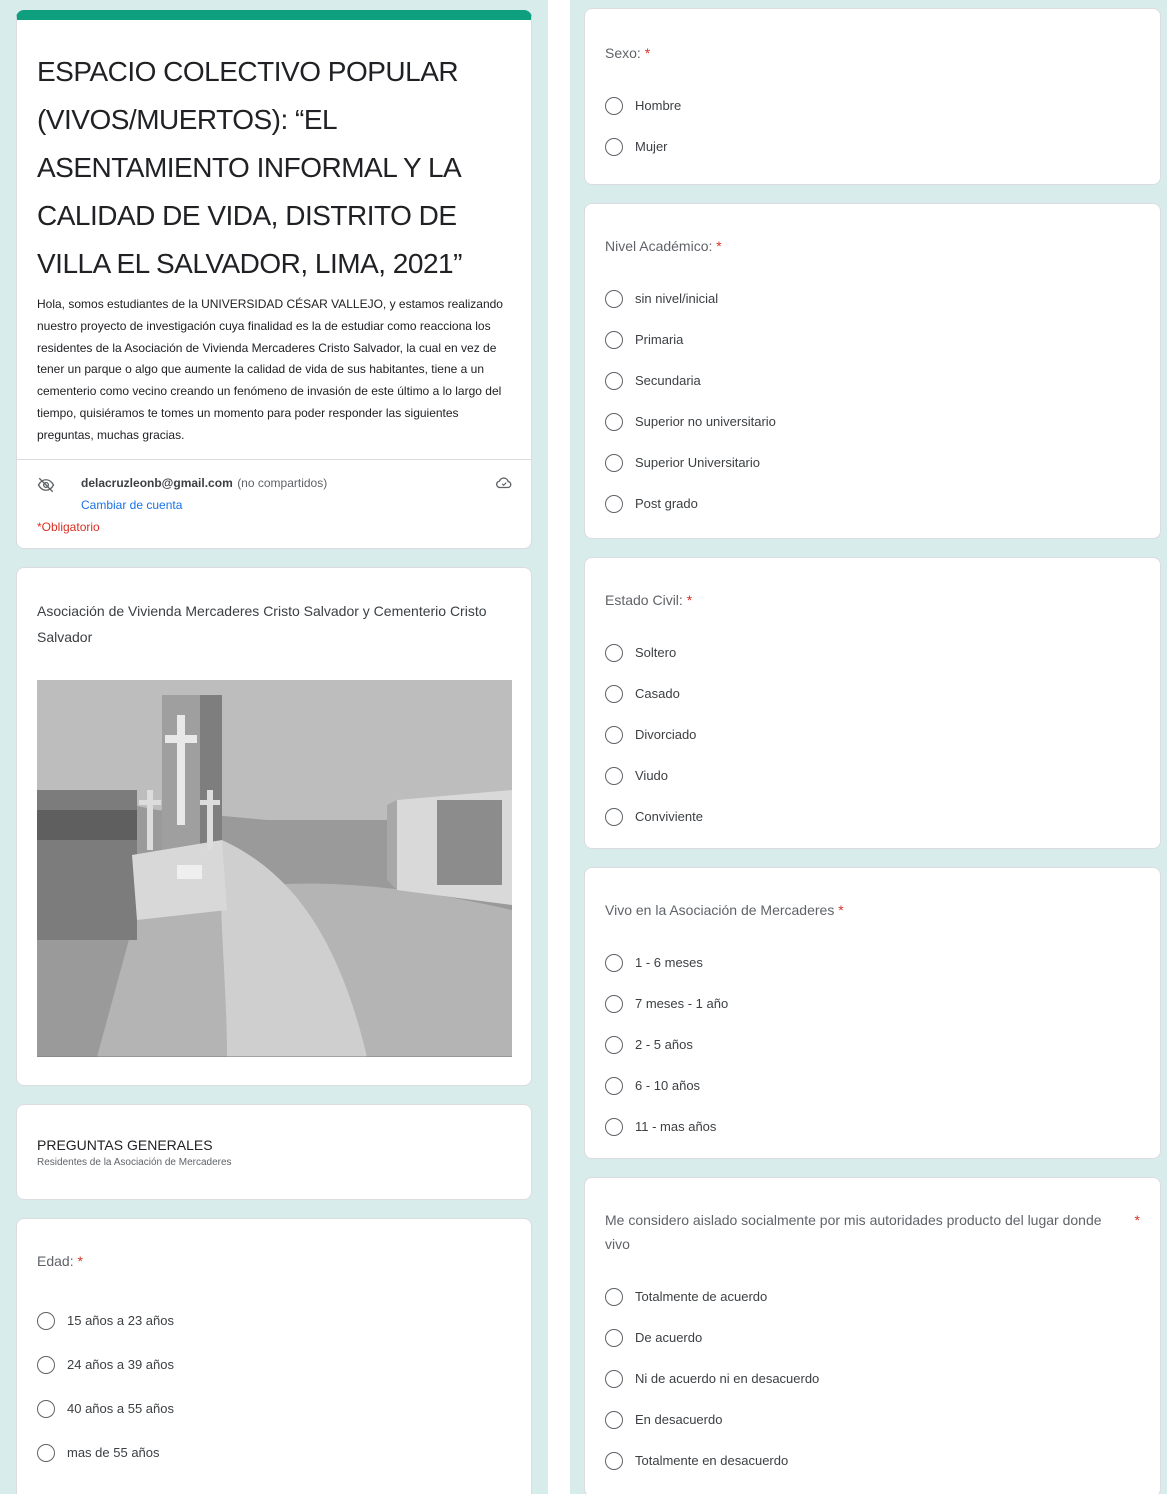  I want to click on radio-option: Ni de acuerdo ni en desacuerdo, so click(872, 1378).